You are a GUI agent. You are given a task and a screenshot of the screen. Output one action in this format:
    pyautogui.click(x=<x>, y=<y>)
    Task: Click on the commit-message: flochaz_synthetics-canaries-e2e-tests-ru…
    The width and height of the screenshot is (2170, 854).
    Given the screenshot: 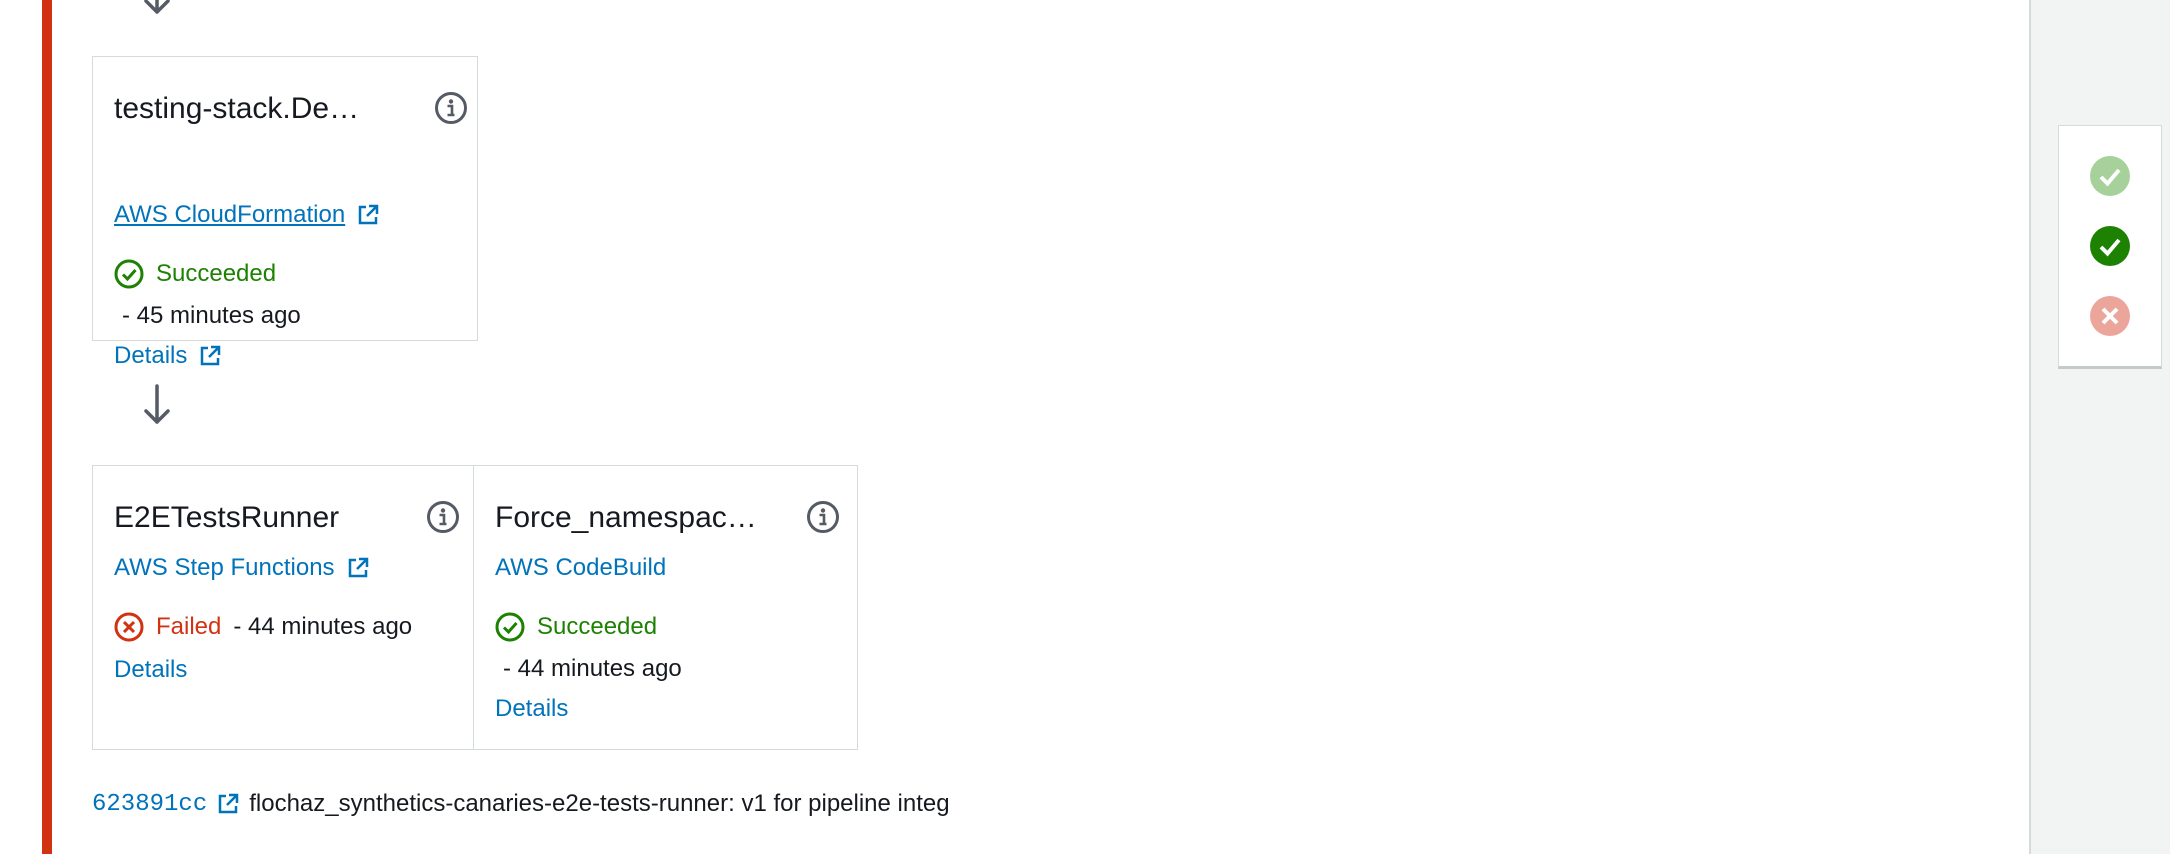 What is the action you would take?
    pyautogui.click(x=599, y=803)
    